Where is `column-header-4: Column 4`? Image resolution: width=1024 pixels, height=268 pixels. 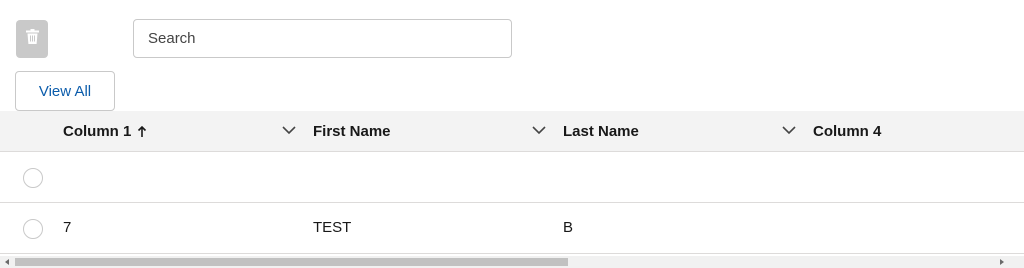 column-header-4: Column 4 is located at coordinates (847, 131).